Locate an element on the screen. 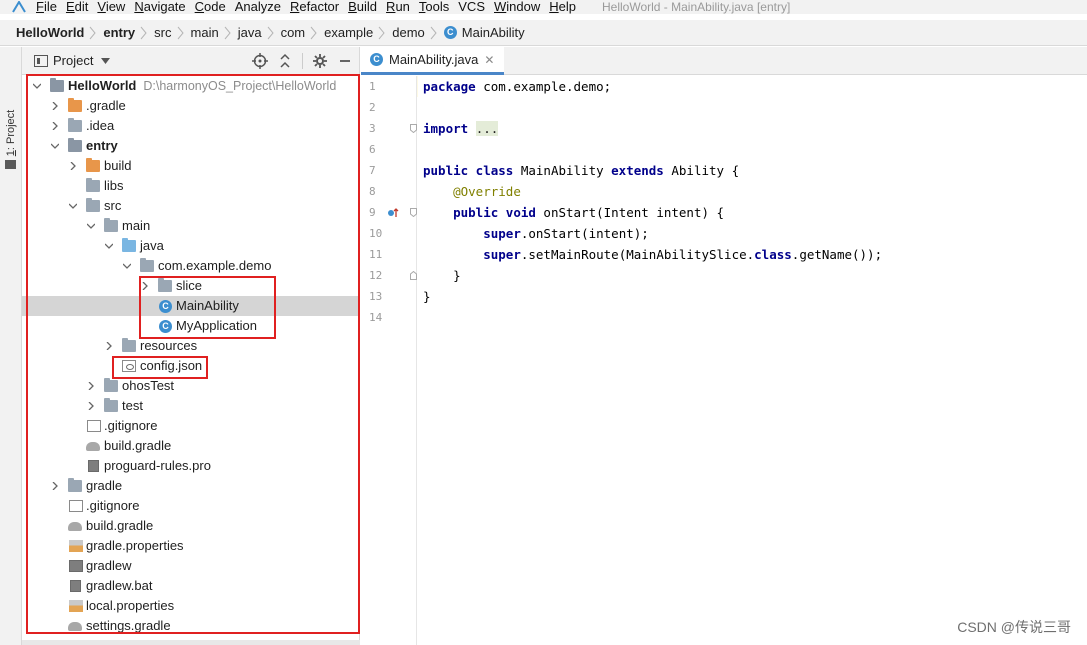 Image resolution: width=1087 pixels, height=645 pixels. menu-item-run: Run is located at coordinates (398, 7).